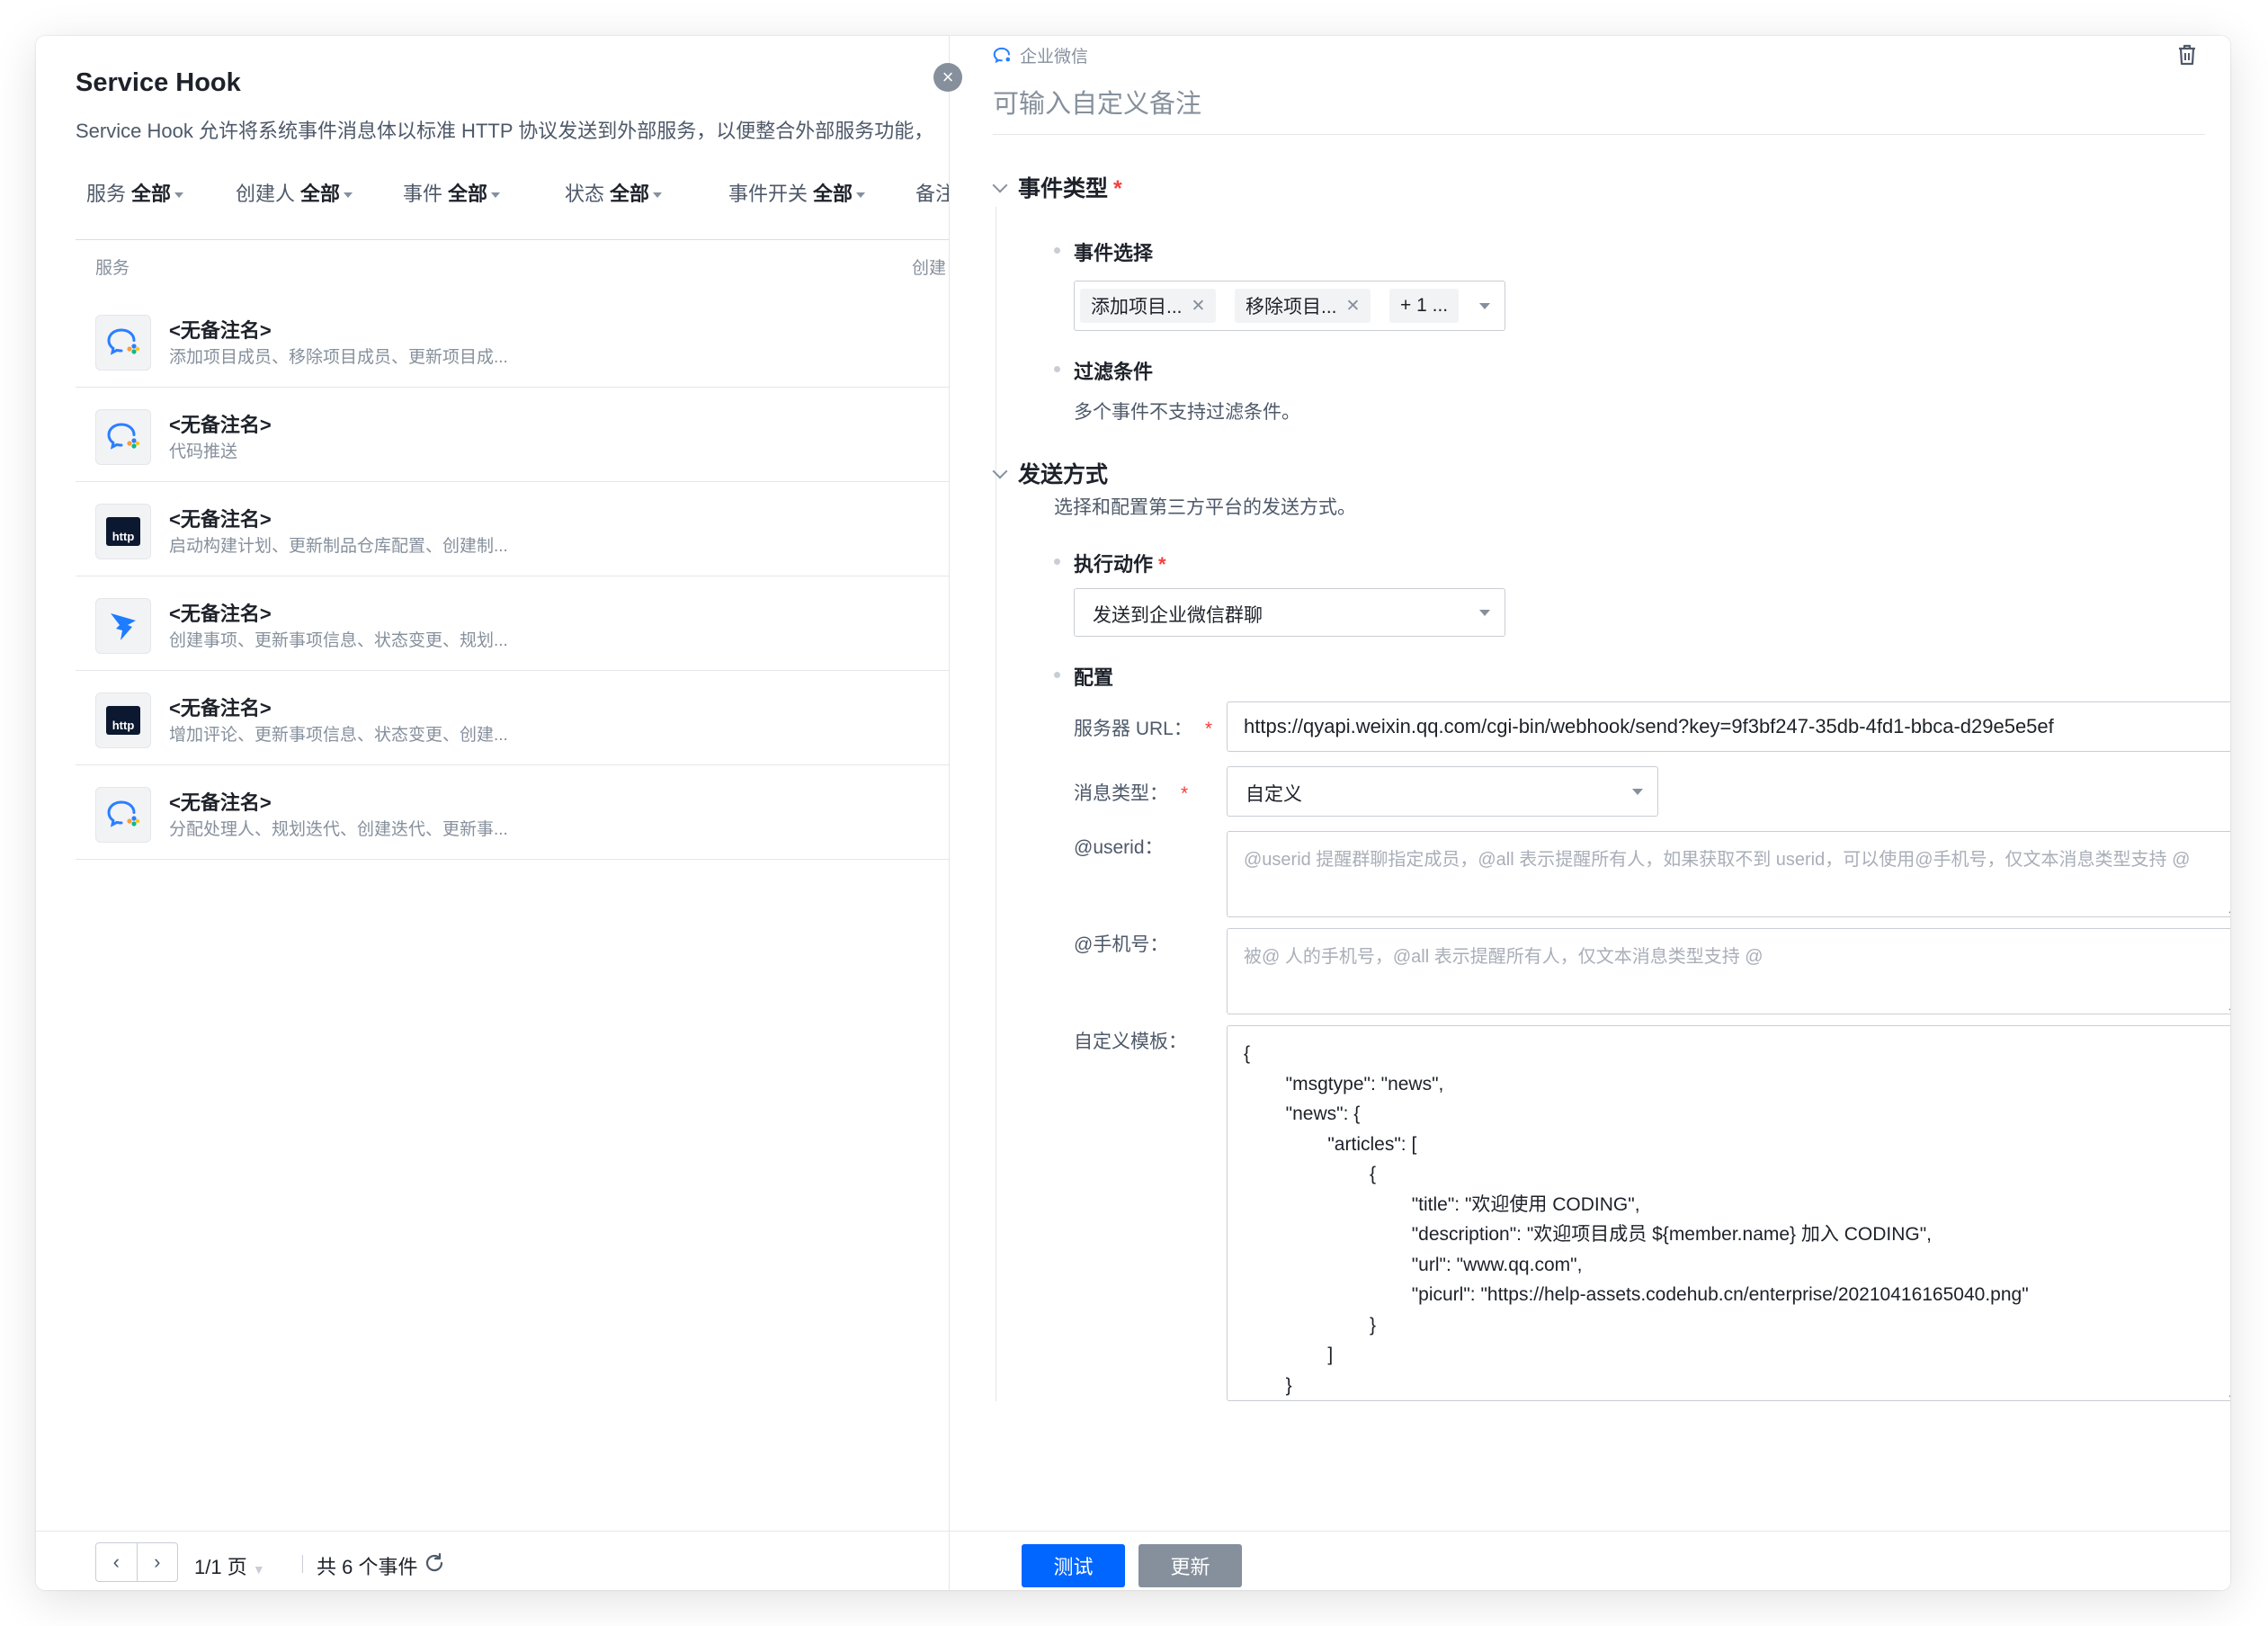 This screenshot has width=2268, height=1626. I want to click on filter-bar: 服务 全部 创建人 全部 事件 全部 状态 全部 事件开关 全部 备注, so click(518, 196).